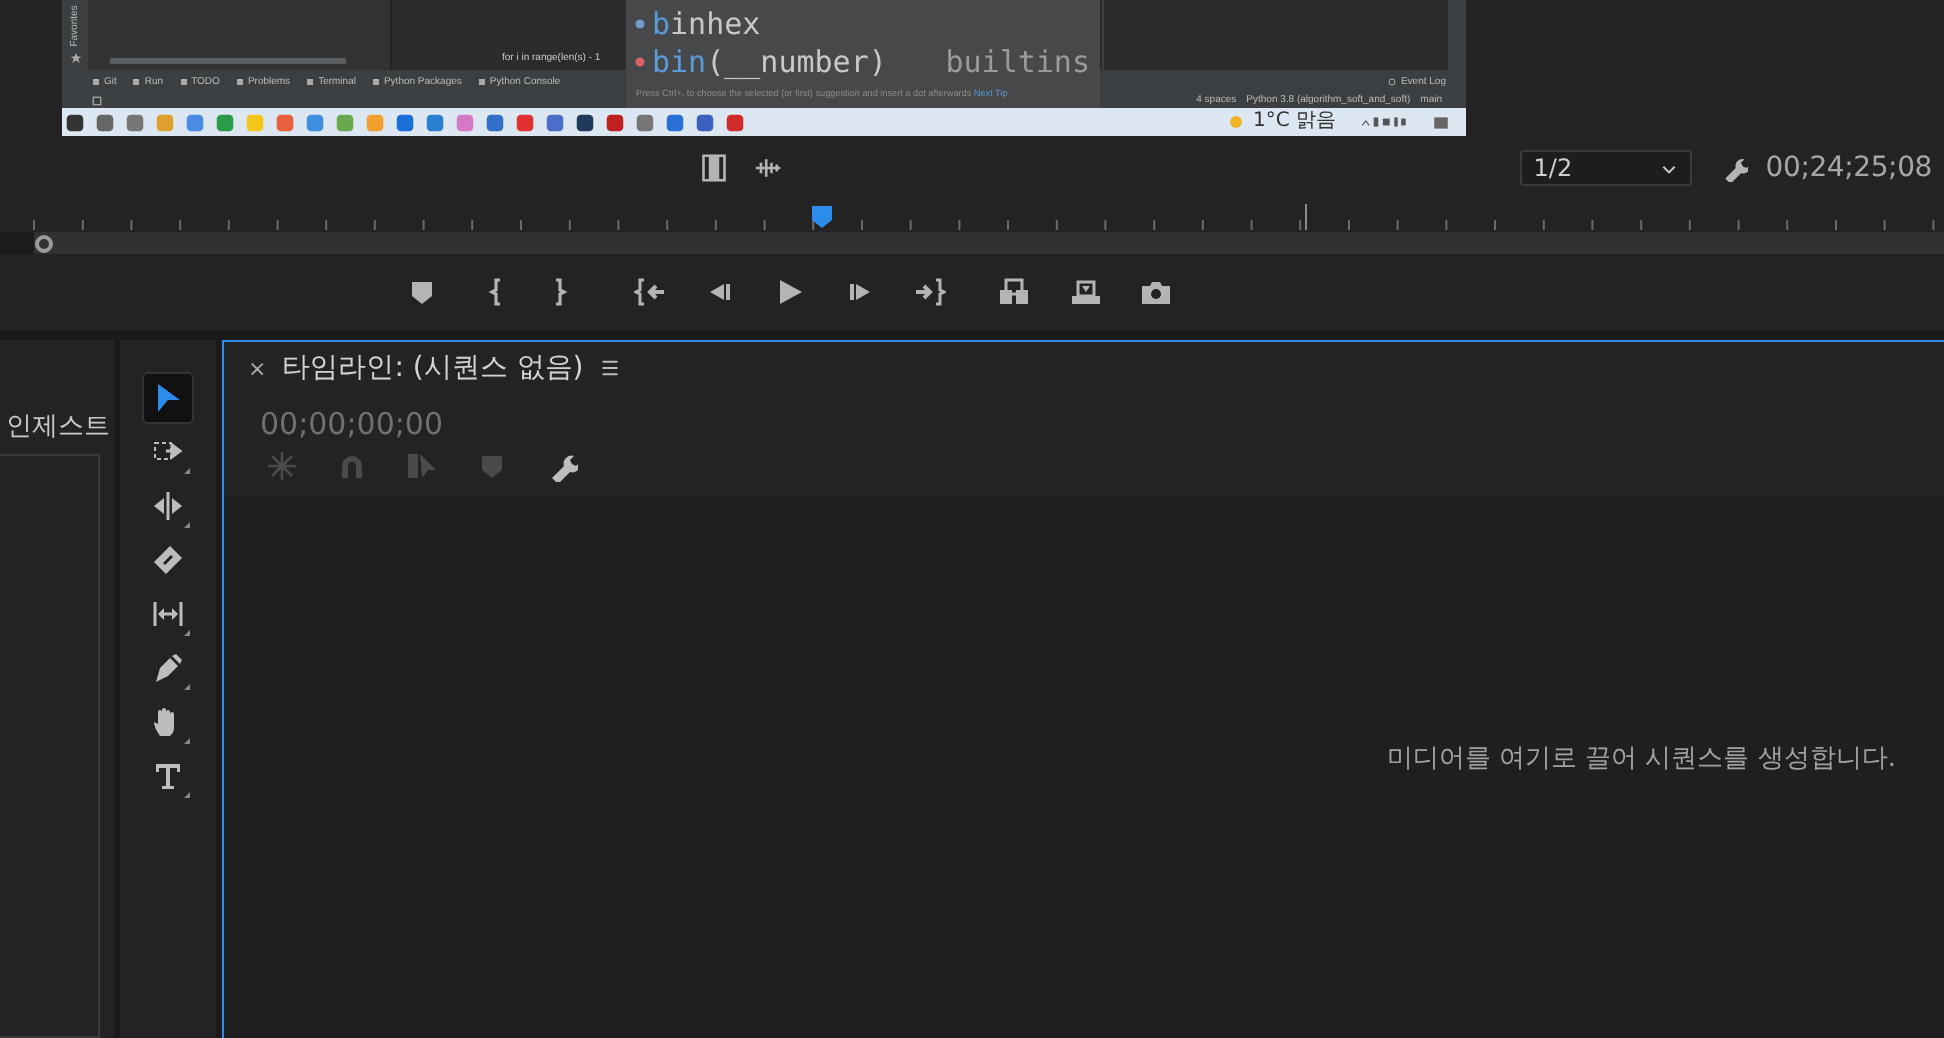 This screenshot has width=1944, height=1038. I want to click on zoom-dropdown: 1/2, so click(1605, 168).